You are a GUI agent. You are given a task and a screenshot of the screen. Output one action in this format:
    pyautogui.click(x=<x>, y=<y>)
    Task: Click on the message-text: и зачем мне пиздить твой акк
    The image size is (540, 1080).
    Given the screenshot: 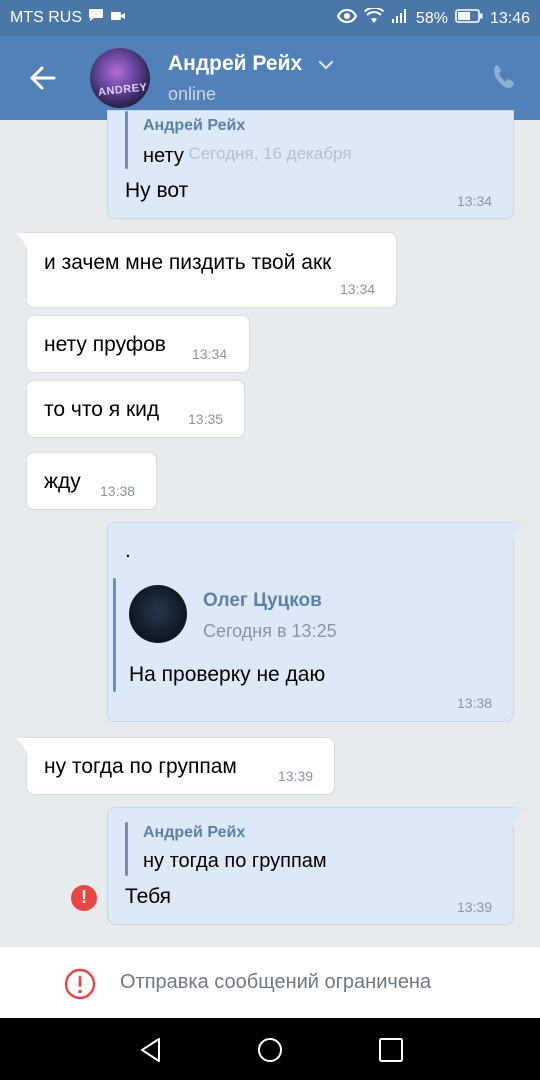 What is the action you would take?
    pyautogui.click(x=188, y=262)
    